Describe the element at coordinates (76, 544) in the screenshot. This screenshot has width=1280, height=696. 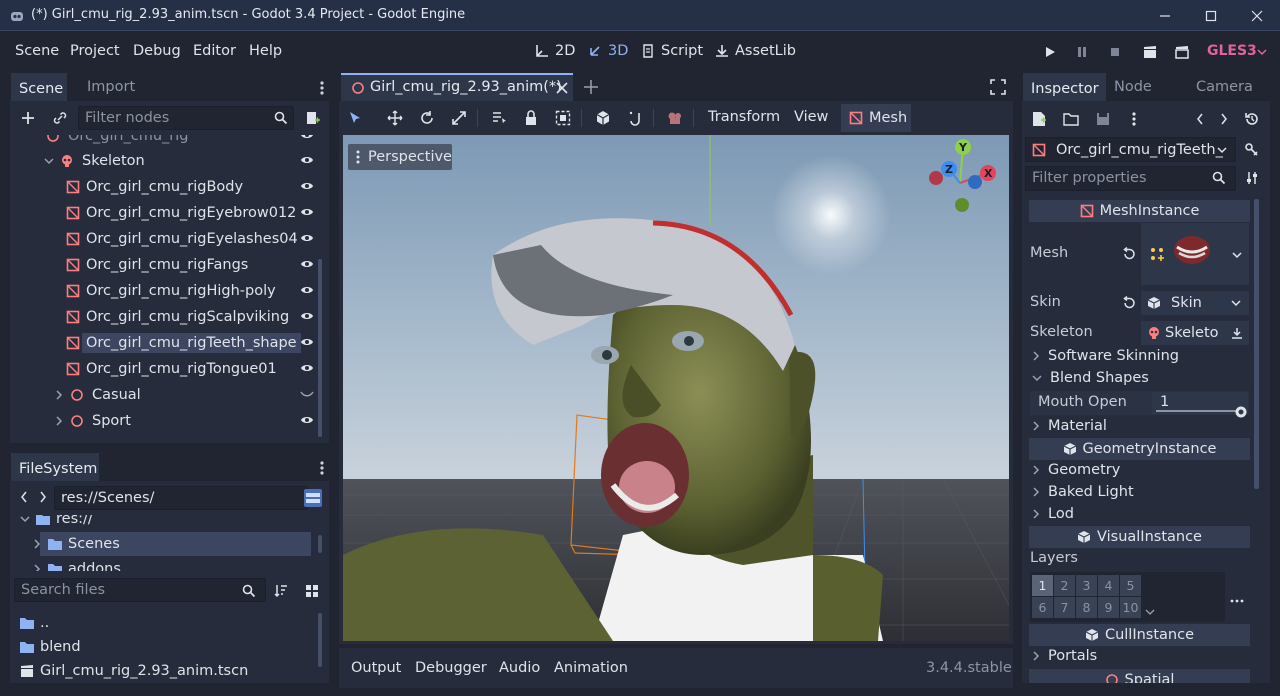
I see `tree-row-scenes: Scenes` at that location.